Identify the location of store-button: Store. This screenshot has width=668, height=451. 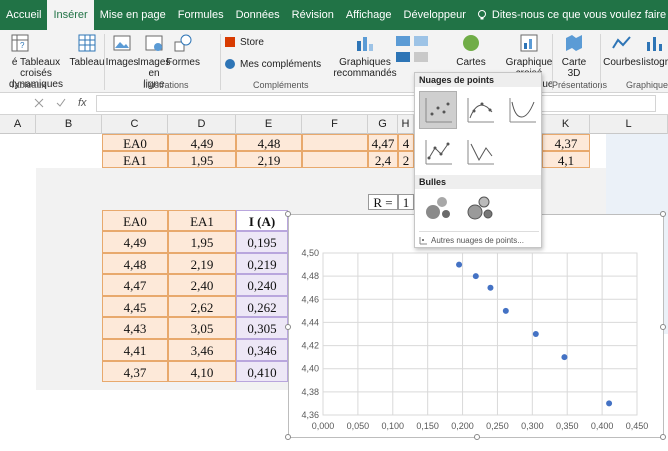
(244, 42).